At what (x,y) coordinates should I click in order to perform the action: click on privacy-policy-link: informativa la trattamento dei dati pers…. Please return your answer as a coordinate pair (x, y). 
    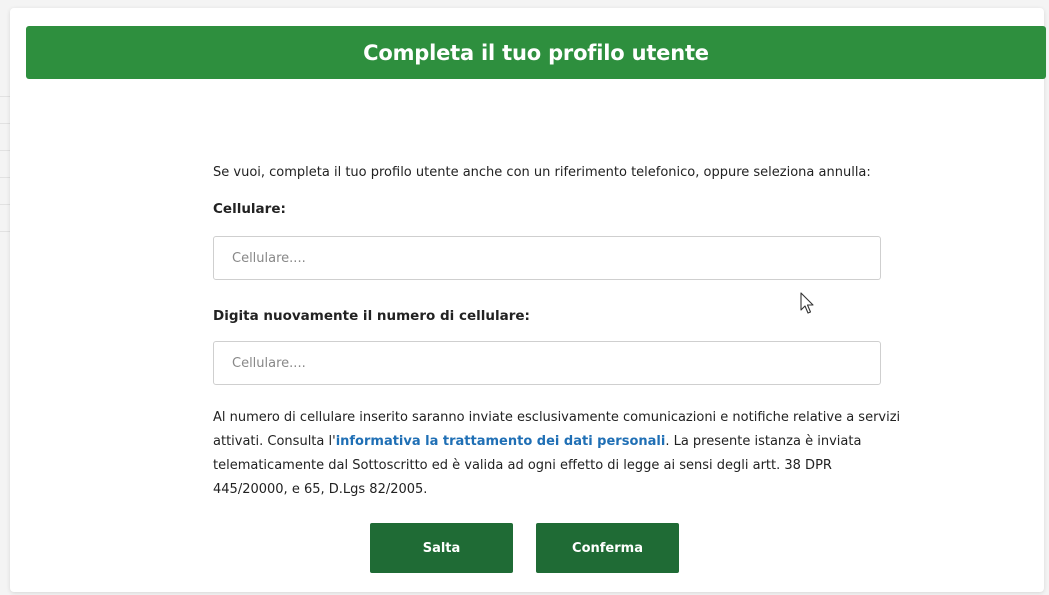
    Looking at the image, I should click on (501, 441).